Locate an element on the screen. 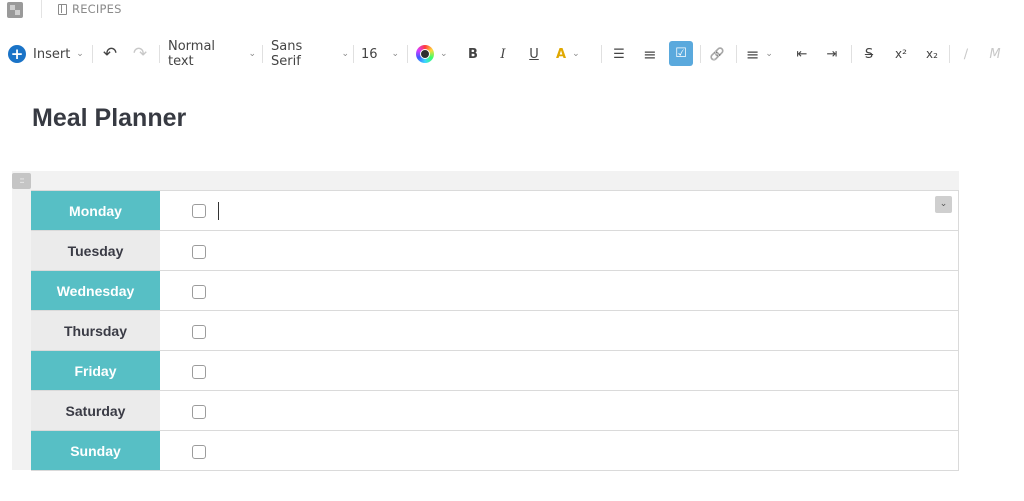 Image resolution: width=1024 pixels, height=501 pixels. align-select: ≡ ⌄ is located at coordinates (764, 54).